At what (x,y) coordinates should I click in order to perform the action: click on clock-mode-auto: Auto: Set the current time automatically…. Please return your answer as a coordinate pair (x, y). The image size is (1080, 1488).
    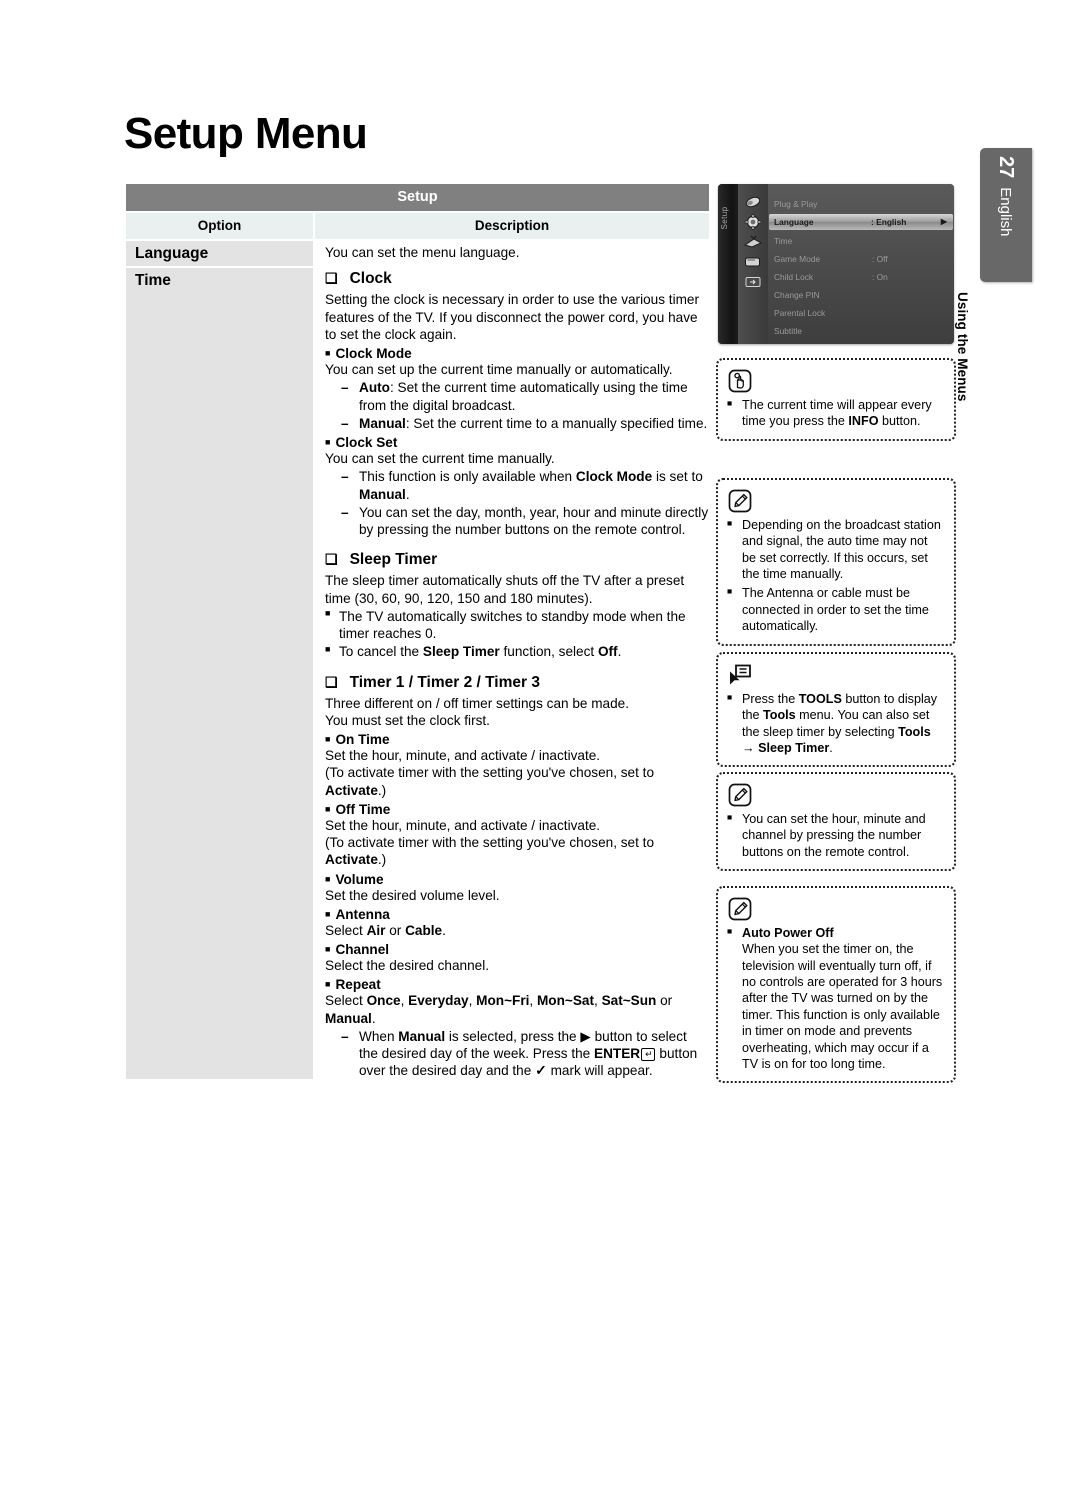
    Looking at the image, I should click on (517, 396).